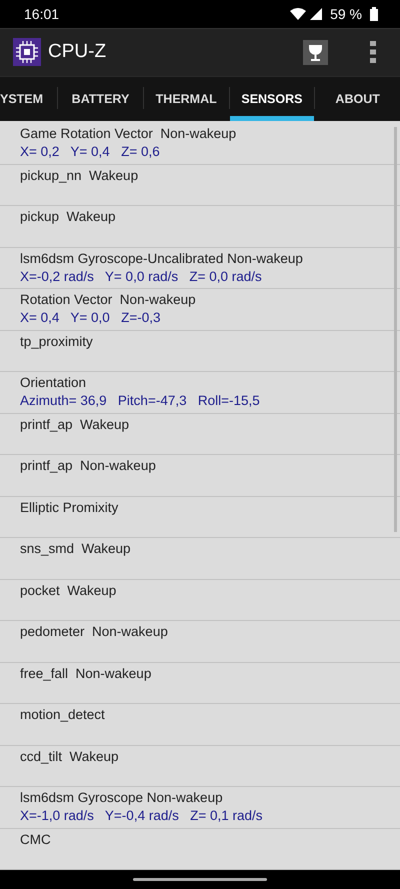  Describe the element at coordinates (70, 756) in the screenshot. I see `sensor-name: ccd_tilt Wakeup` at that location.